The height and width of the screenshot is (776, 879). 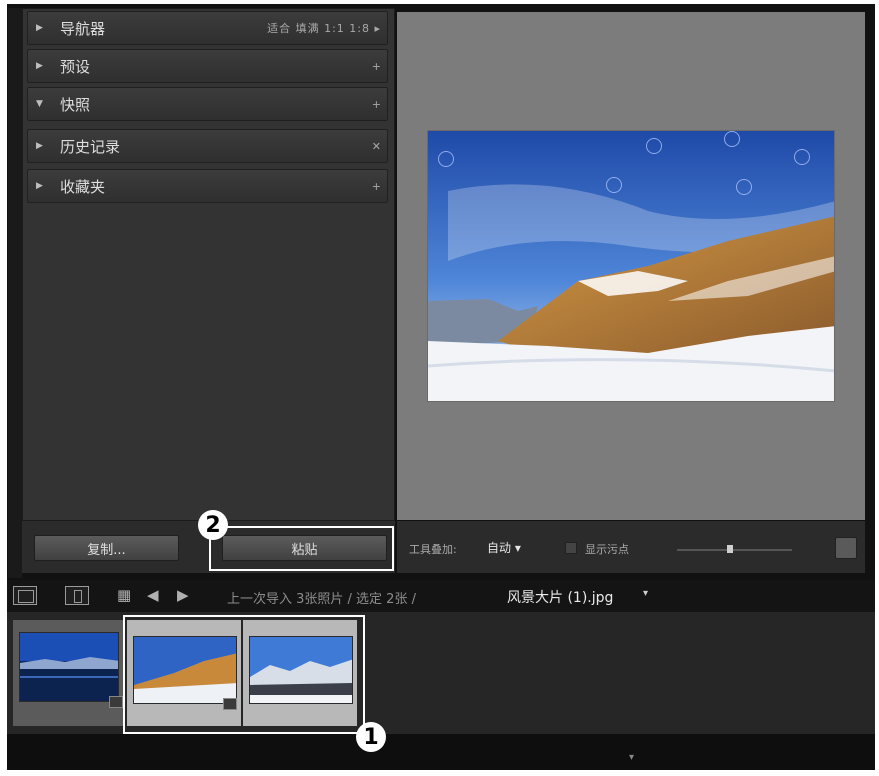 What do you see at coordinates (560, 597) in the screenshot?
I see `current-filename: 风景大片 (1).jpg` at bounding box center [560, 597].